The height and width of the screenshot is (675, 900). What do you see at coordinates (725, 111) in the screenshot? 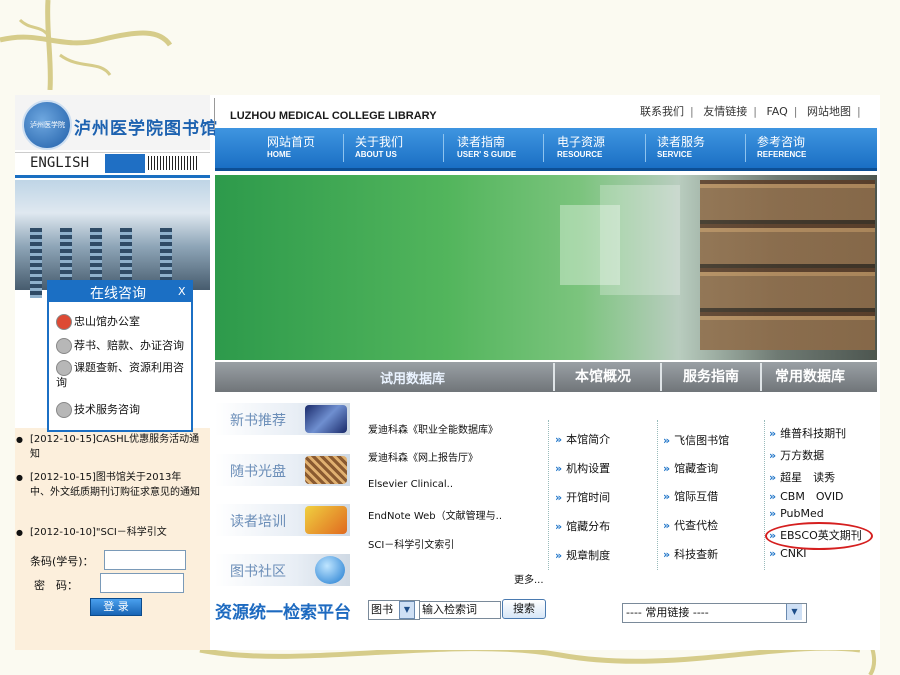
I see `link-friends: 友情链接` at bounding box center [725, 111].